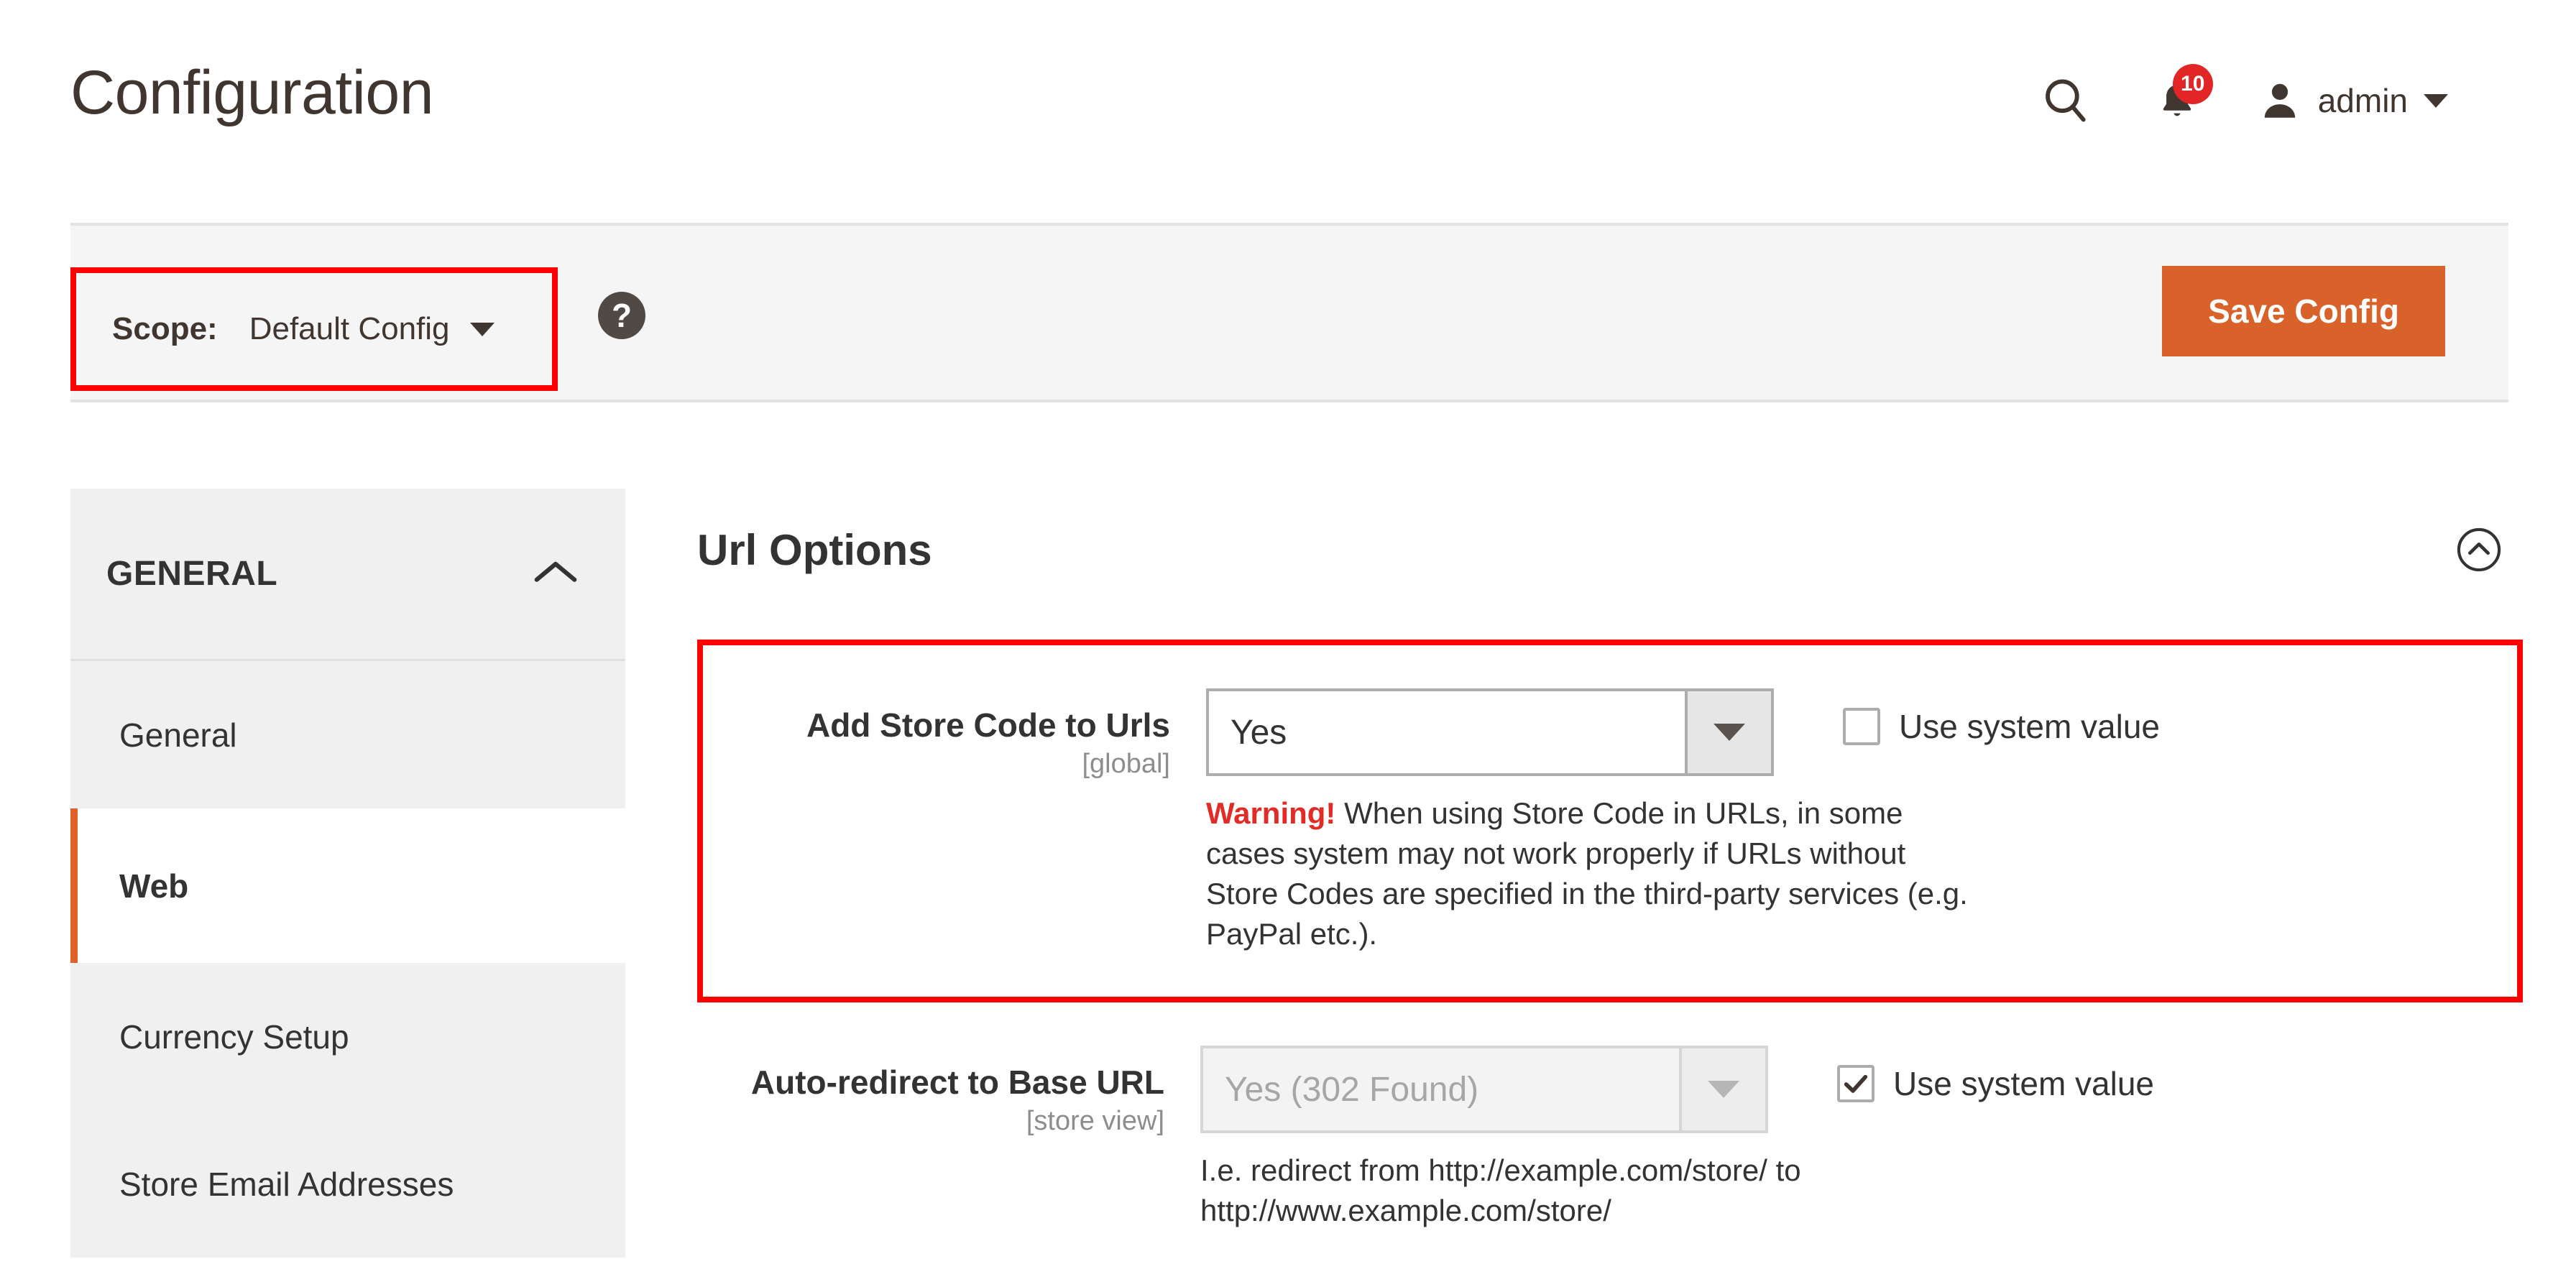 This screenshot has width=2576, height=1287. Describe the element at coordinates (814, 549) in the screenshot. I see `section-title: Url Options` at that location.